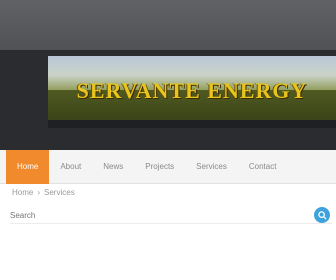  Describe the element at coordinates (113, 167) in the screenshot. I see `nav-item-news: News` at that location.